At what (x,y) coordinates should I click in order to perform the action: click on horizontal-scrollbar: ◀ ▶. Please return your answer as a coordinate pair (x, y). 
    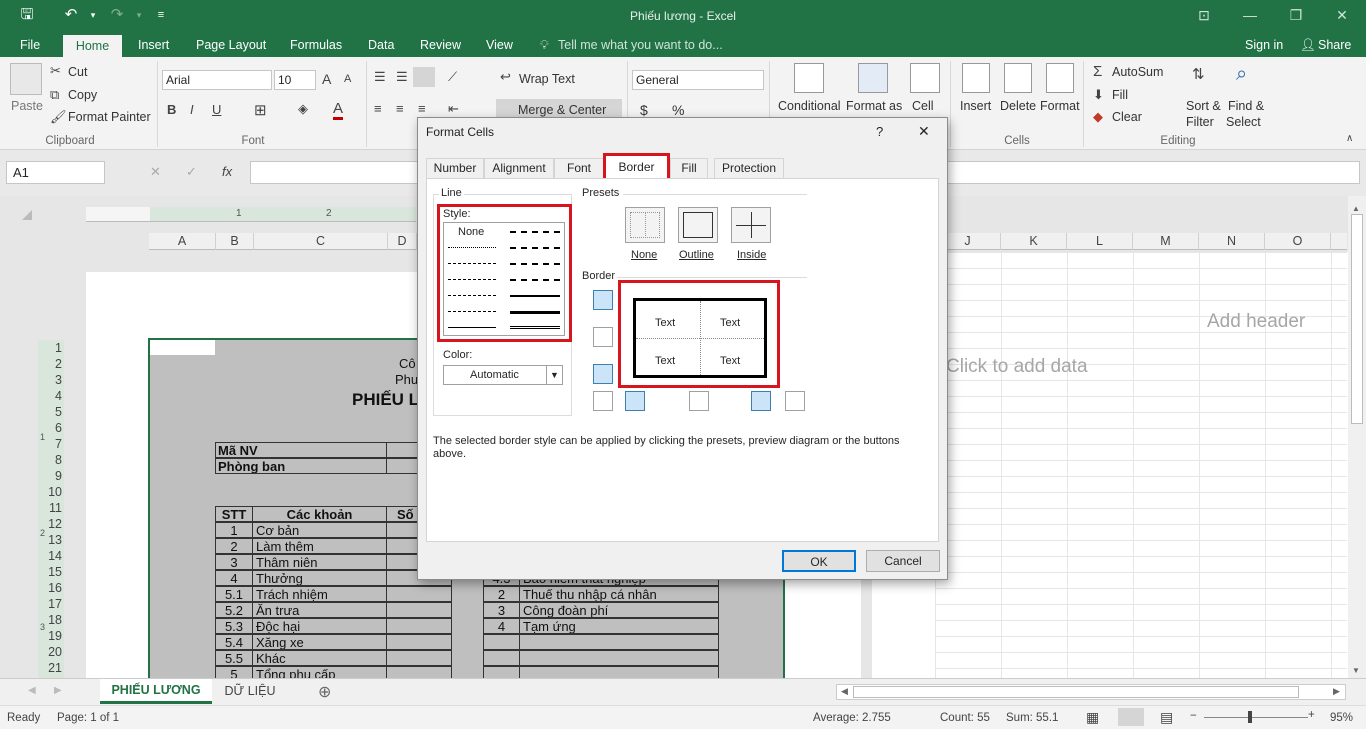
    Looking at the image, I should click on (1091, 692).